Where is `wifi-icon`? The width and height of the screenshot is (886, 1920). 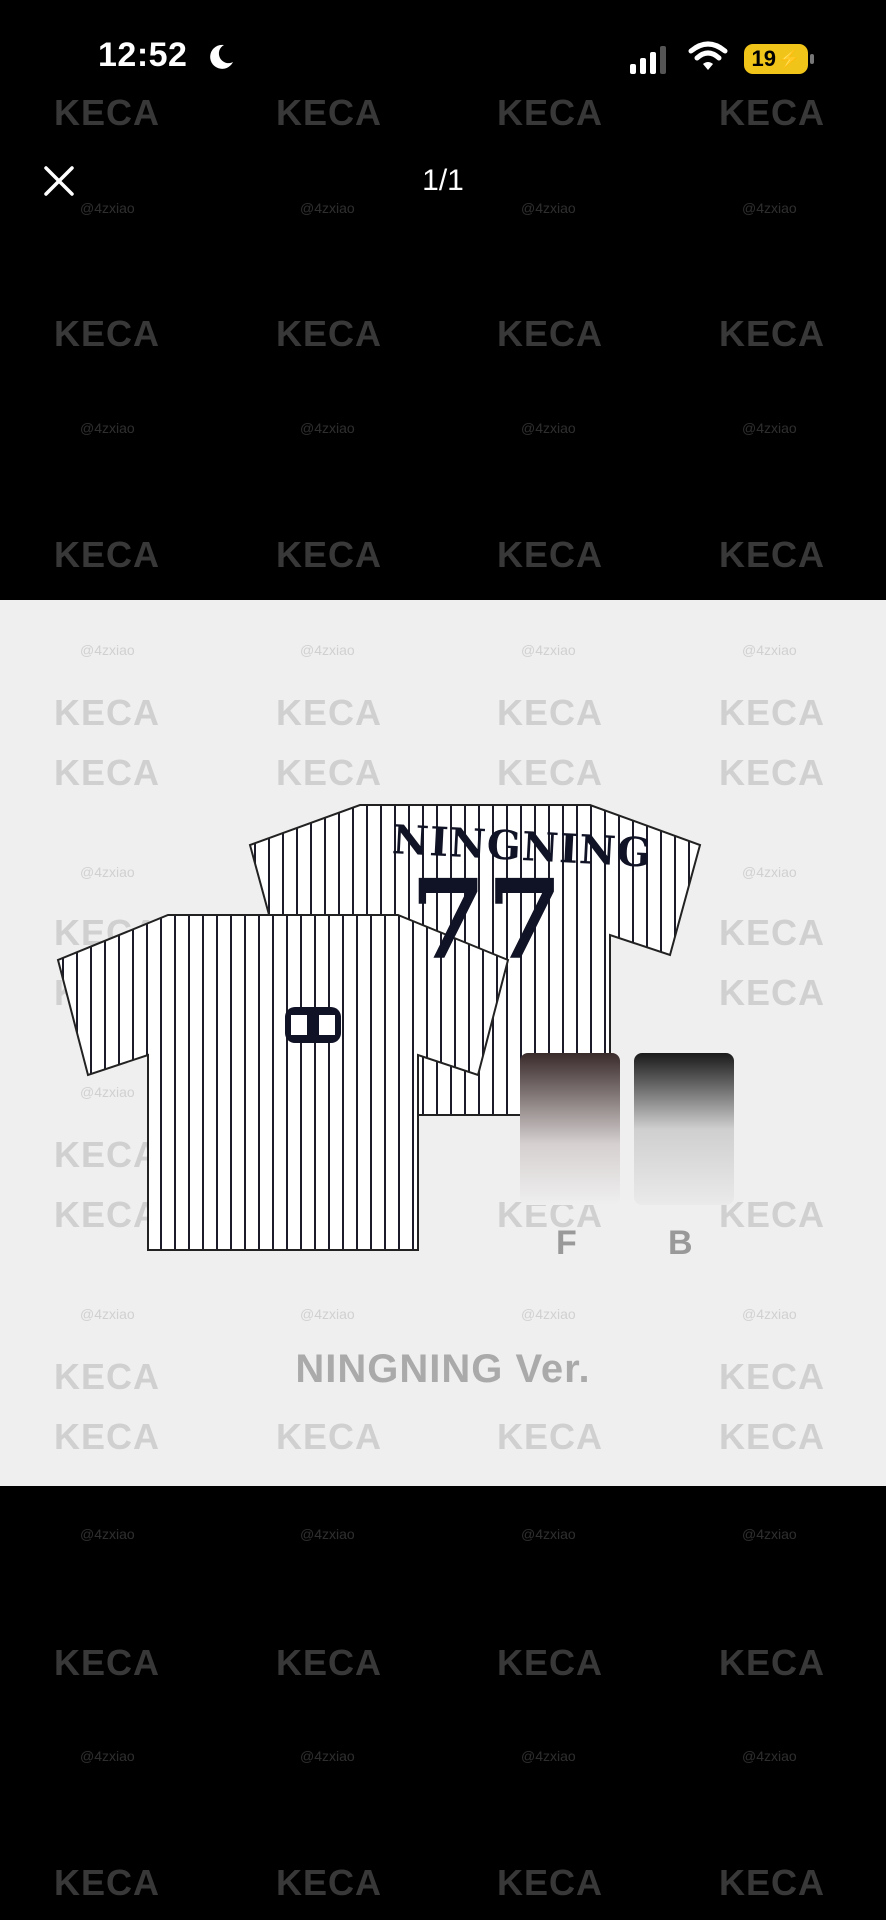
wifi-icon is located at coordinates (708, 55).